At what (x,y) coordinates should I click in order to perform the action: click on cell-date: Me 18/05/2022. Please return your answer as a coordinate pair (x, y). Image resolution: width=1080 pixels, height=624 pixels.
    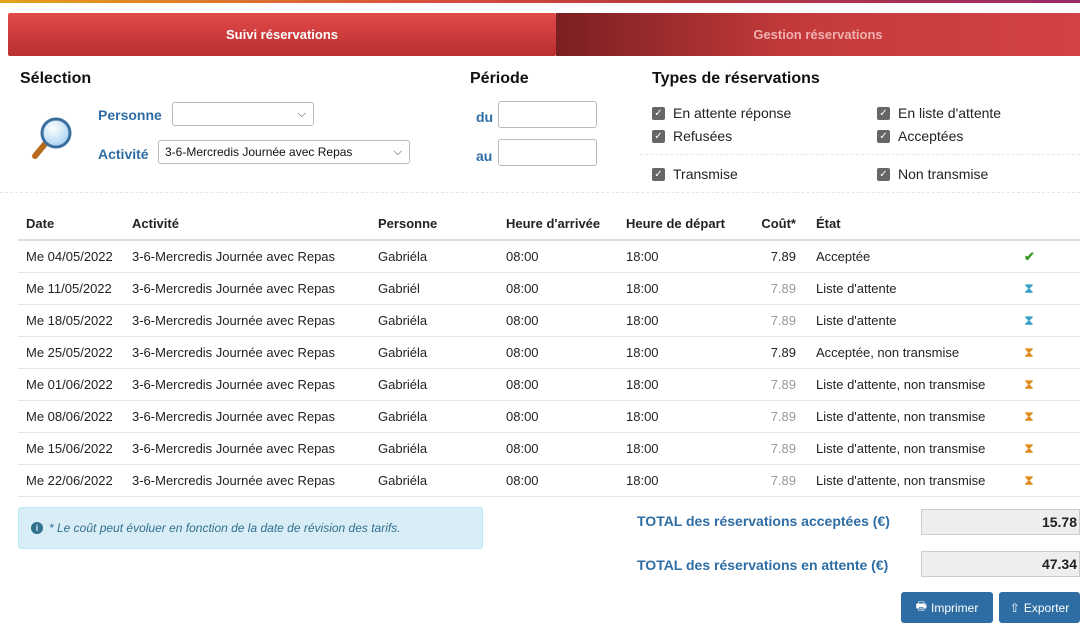
    Looking at the image, I should click on (71, 320).